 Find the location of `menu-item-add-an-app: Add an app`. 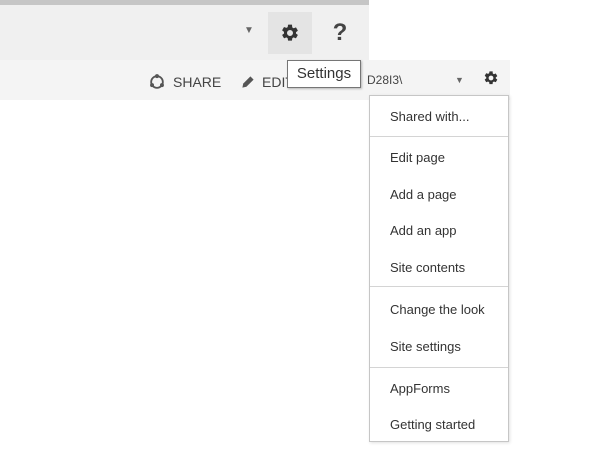

menu-item-add-an-app: Add an app is located at coordinates (423, 231).